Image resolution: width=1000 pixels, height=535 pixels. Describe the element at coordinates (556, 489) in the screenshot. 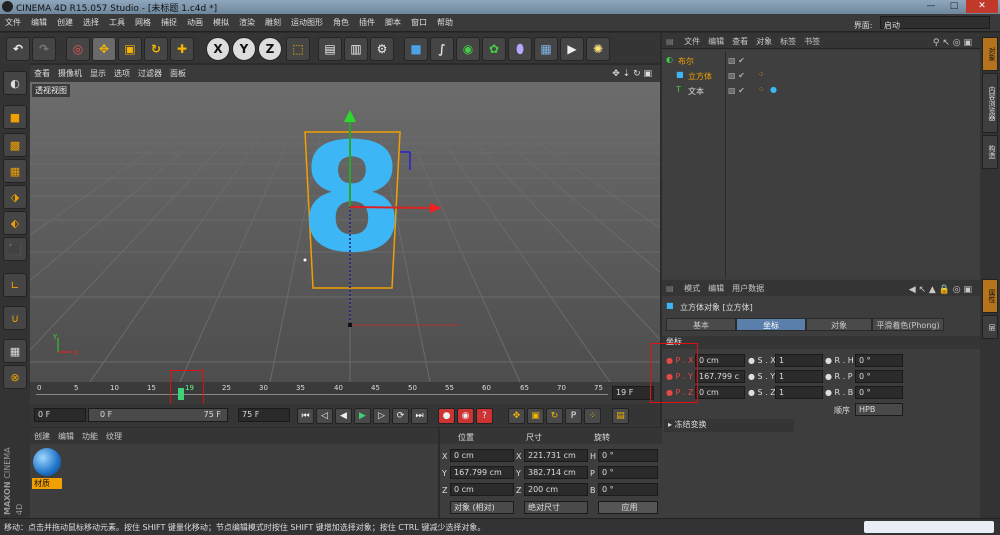

I see `coord-size-z: 200 cm` at that location.